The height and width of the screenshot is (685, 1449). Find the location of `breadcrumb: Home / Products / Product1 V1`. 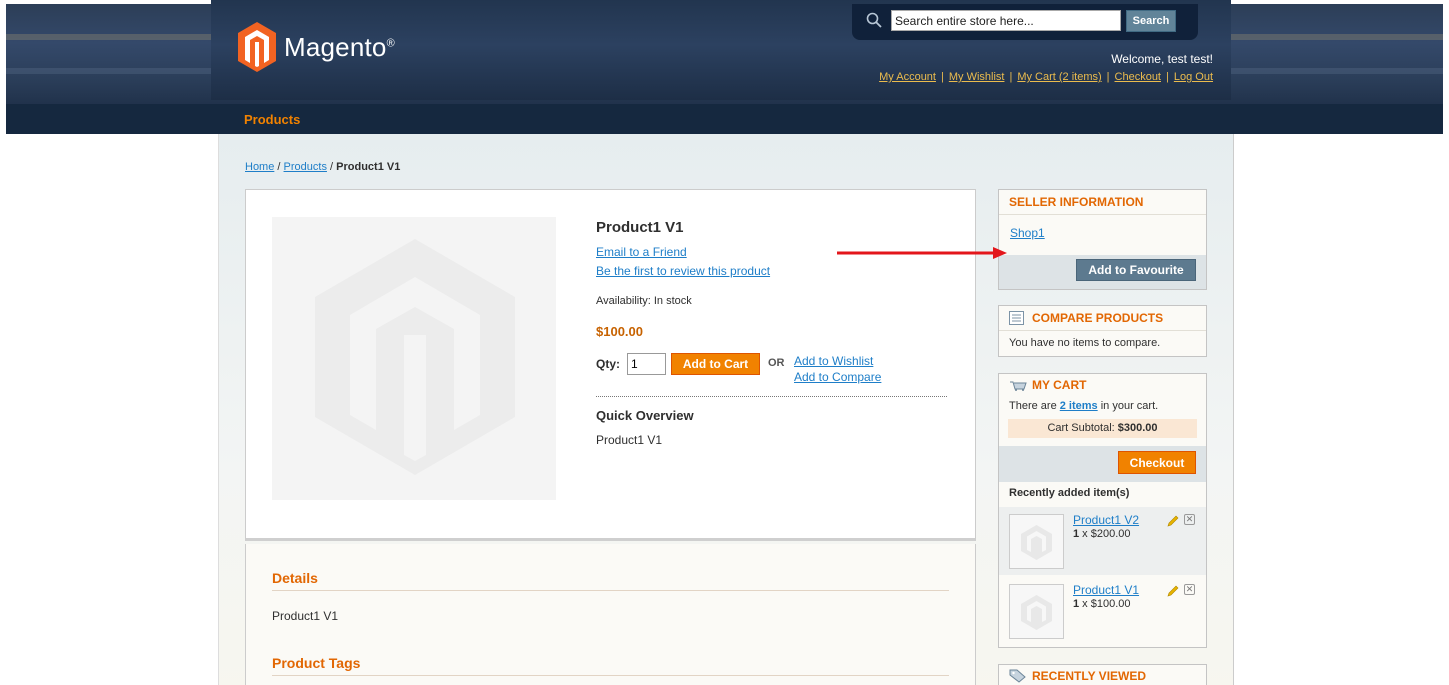

breadcrumb: Home / Products / Product1 V1 is located at coordinates (322, 167).